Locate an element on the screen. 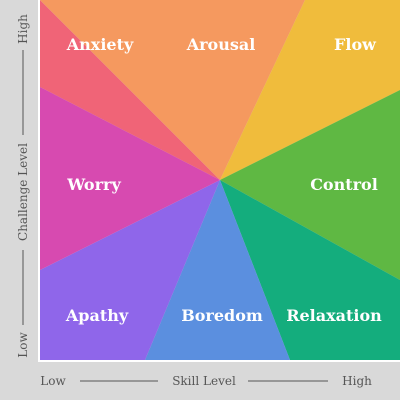 Image resolution: width=400 pixels, height=400 pixels. y-axis-title: Challenge Level is located at coordinates (23, 192).